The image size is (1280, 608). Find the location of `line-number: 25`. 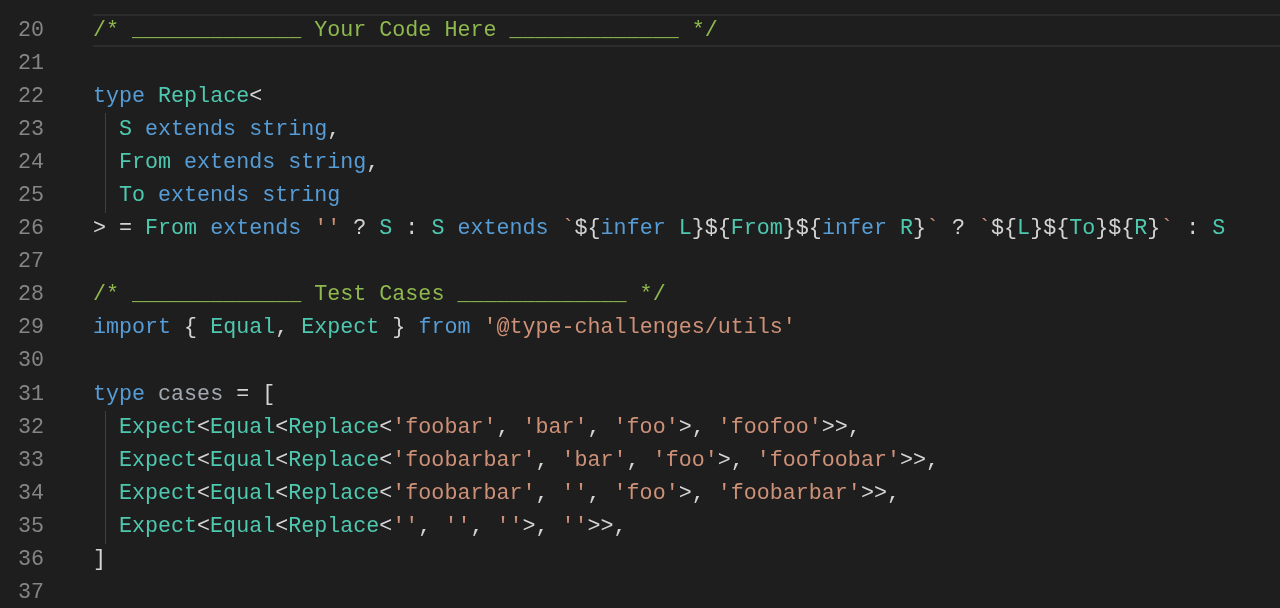

line-number: 25 is located at coordinates (30, 196).